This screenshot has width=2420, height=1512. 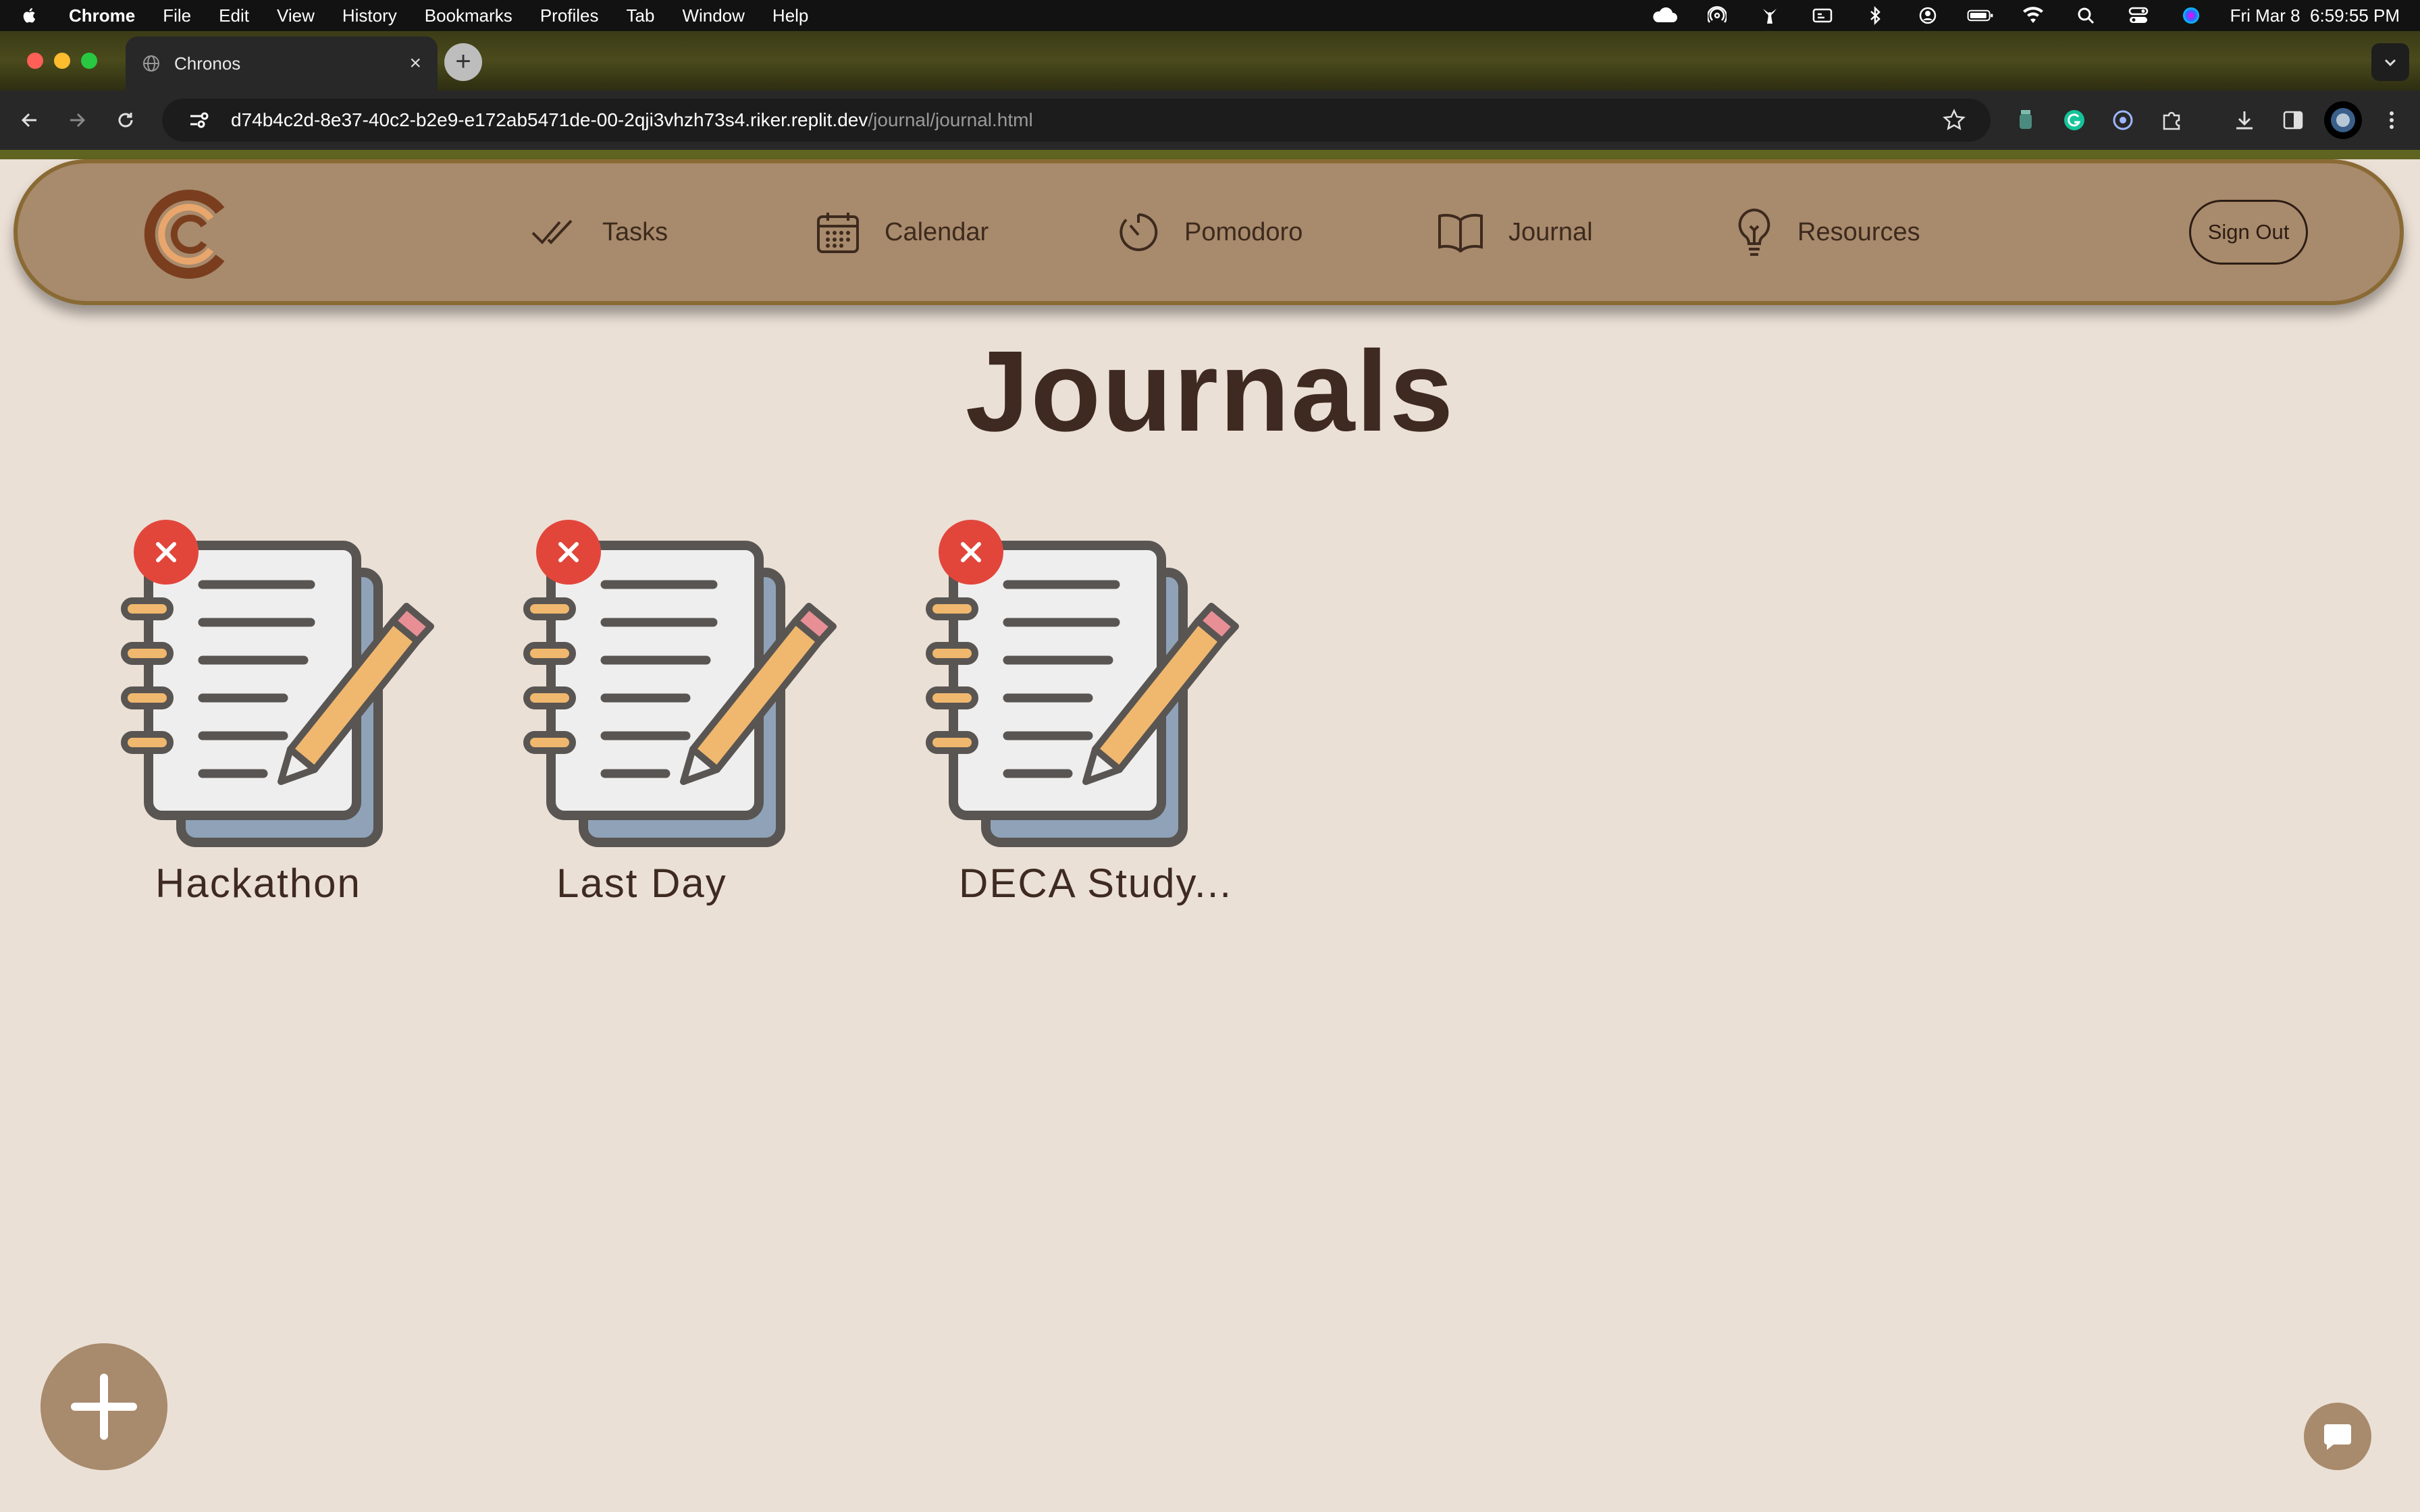 What do you see at coordinates (838, 233) in the screenshot?
I see `calendar-icon` at bounding box center [838, 233].